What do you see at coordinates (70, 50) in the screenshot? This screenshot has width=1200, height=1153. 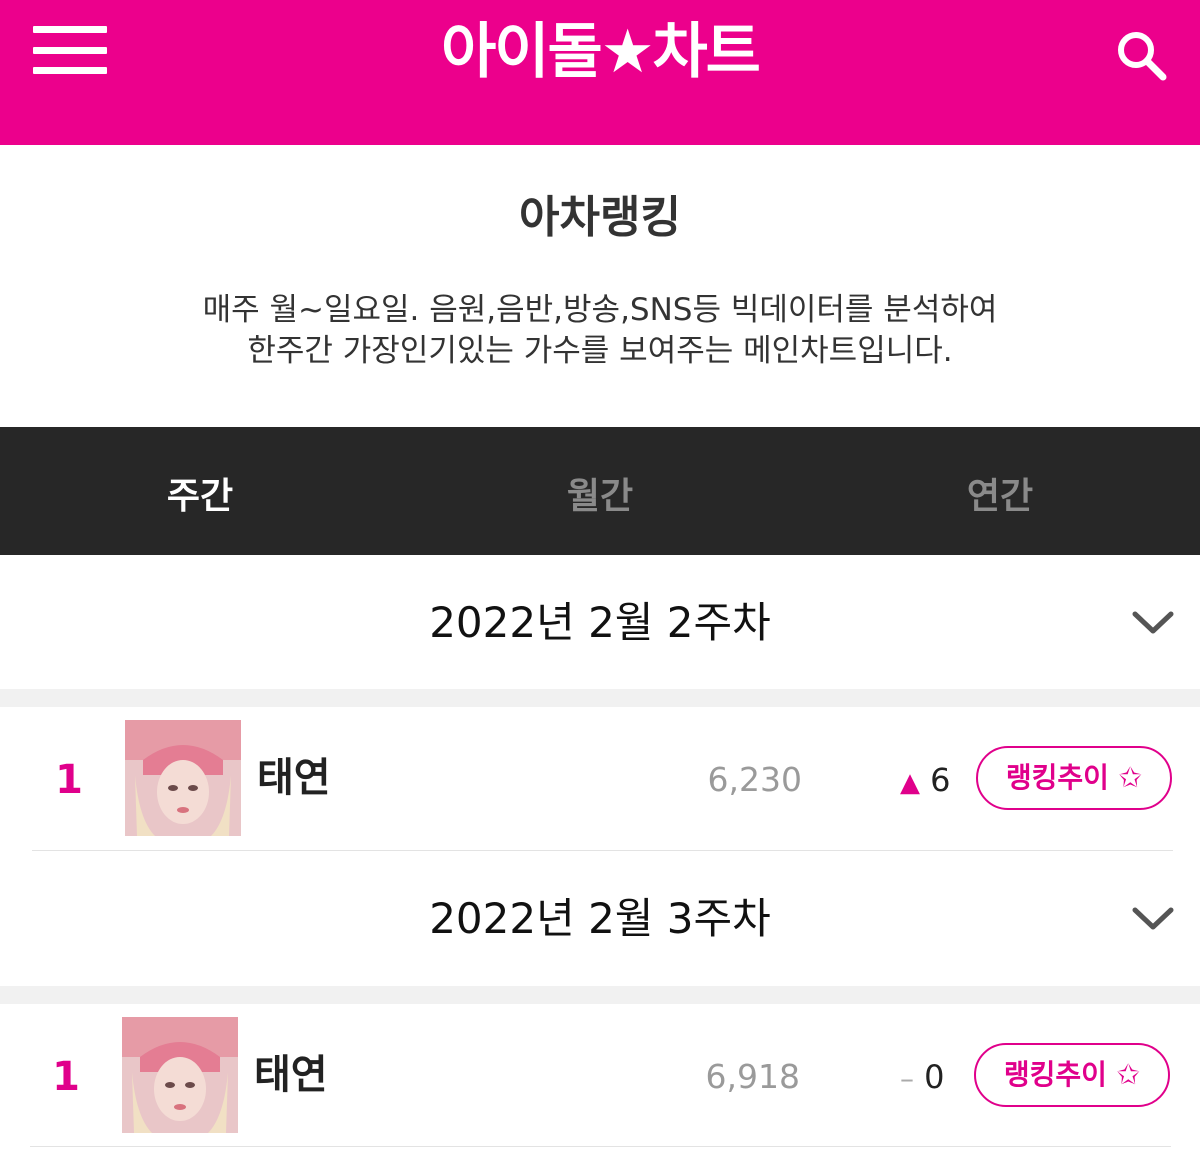 I see `hamburger-menu-icon` at bounding box center [70, 50].